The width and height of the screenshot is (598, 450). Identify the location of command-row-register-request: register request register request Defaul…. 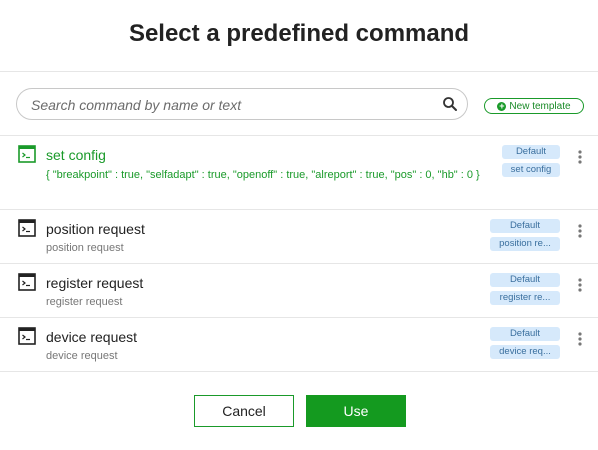
(299, 290).